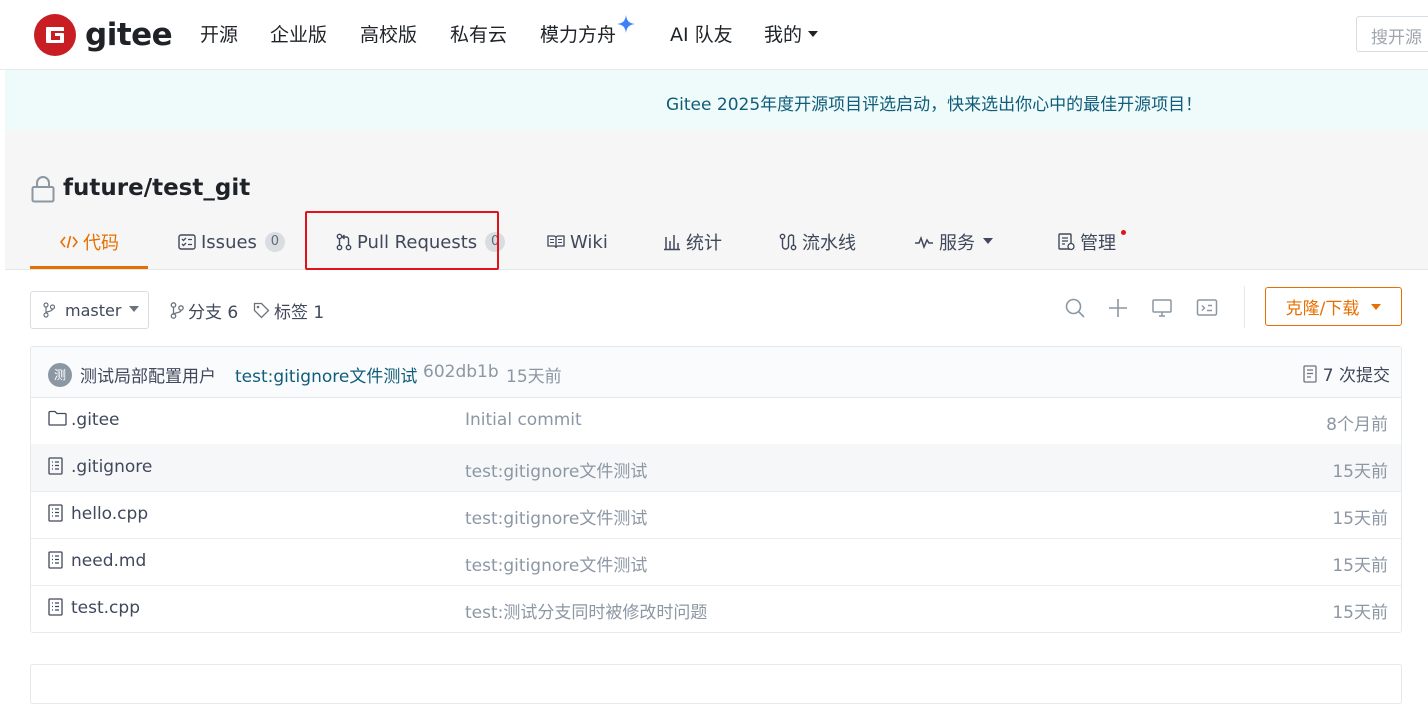 The height and width of the screenshot is (704, 1428). What do you see at coordinates (43, 189) in the screenshot?
I see `lock-icon` at bounding box center [43, 189].